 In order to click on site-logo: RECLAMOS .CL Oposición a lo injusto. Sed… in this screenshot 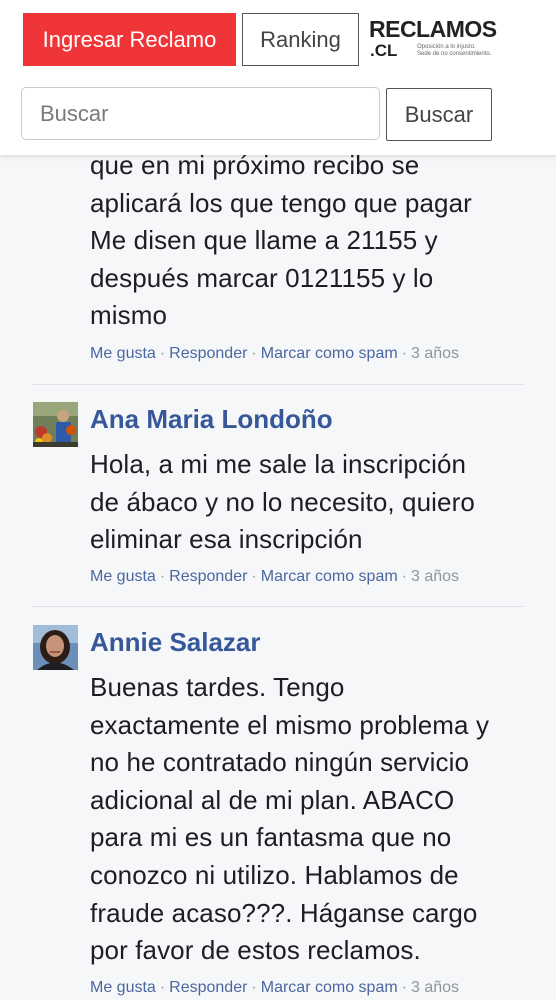, I will do `click(433, 40)`.